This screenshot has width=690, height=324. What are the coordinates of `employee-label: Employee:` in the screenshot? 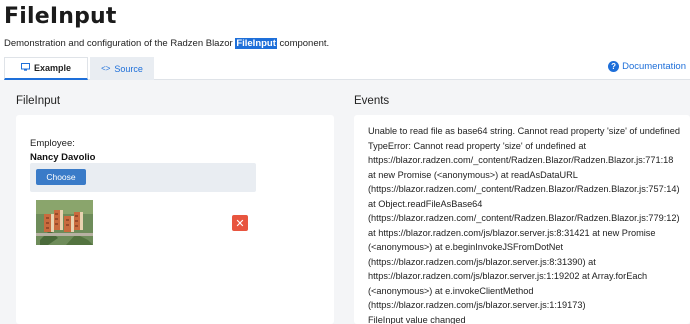 It's located at (52, 143).